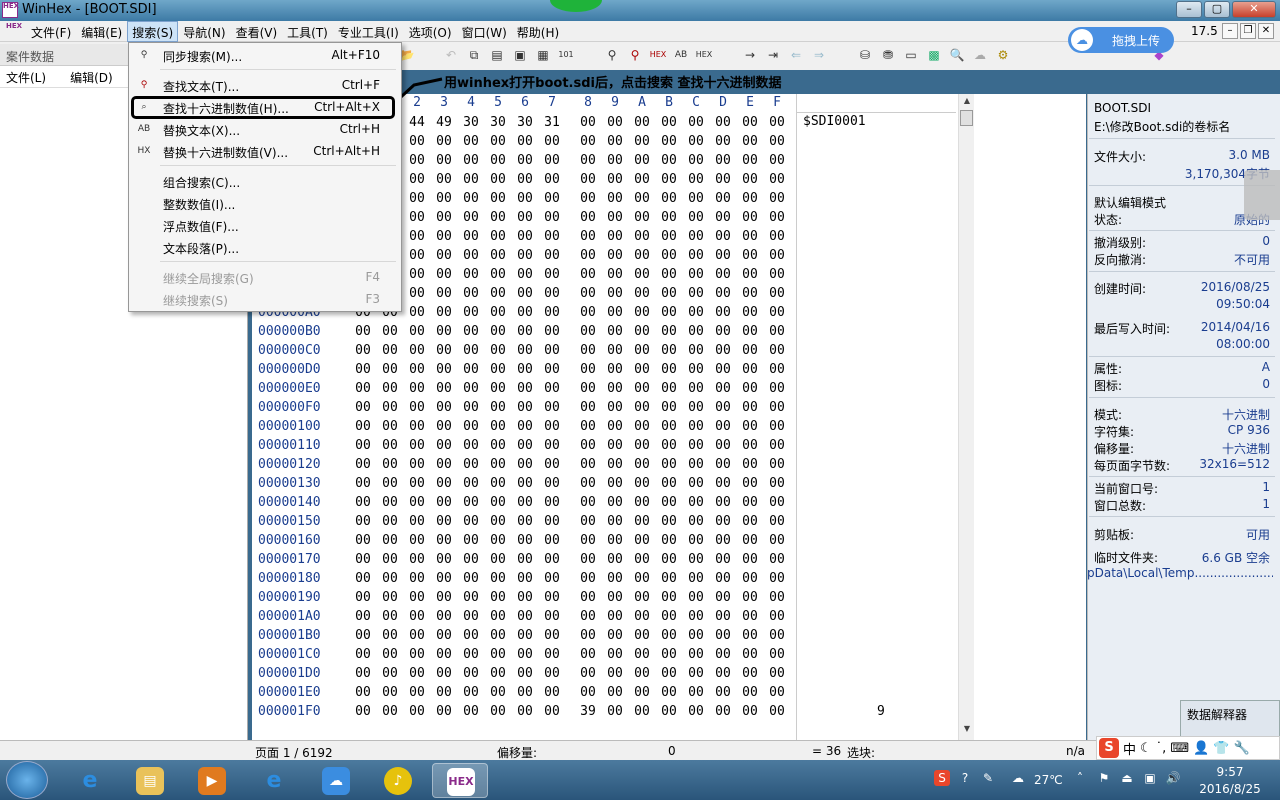  Describe the element at coordinates (1266, 31) in the screenshot. I see `mdi-close-button: ✕` at that location.